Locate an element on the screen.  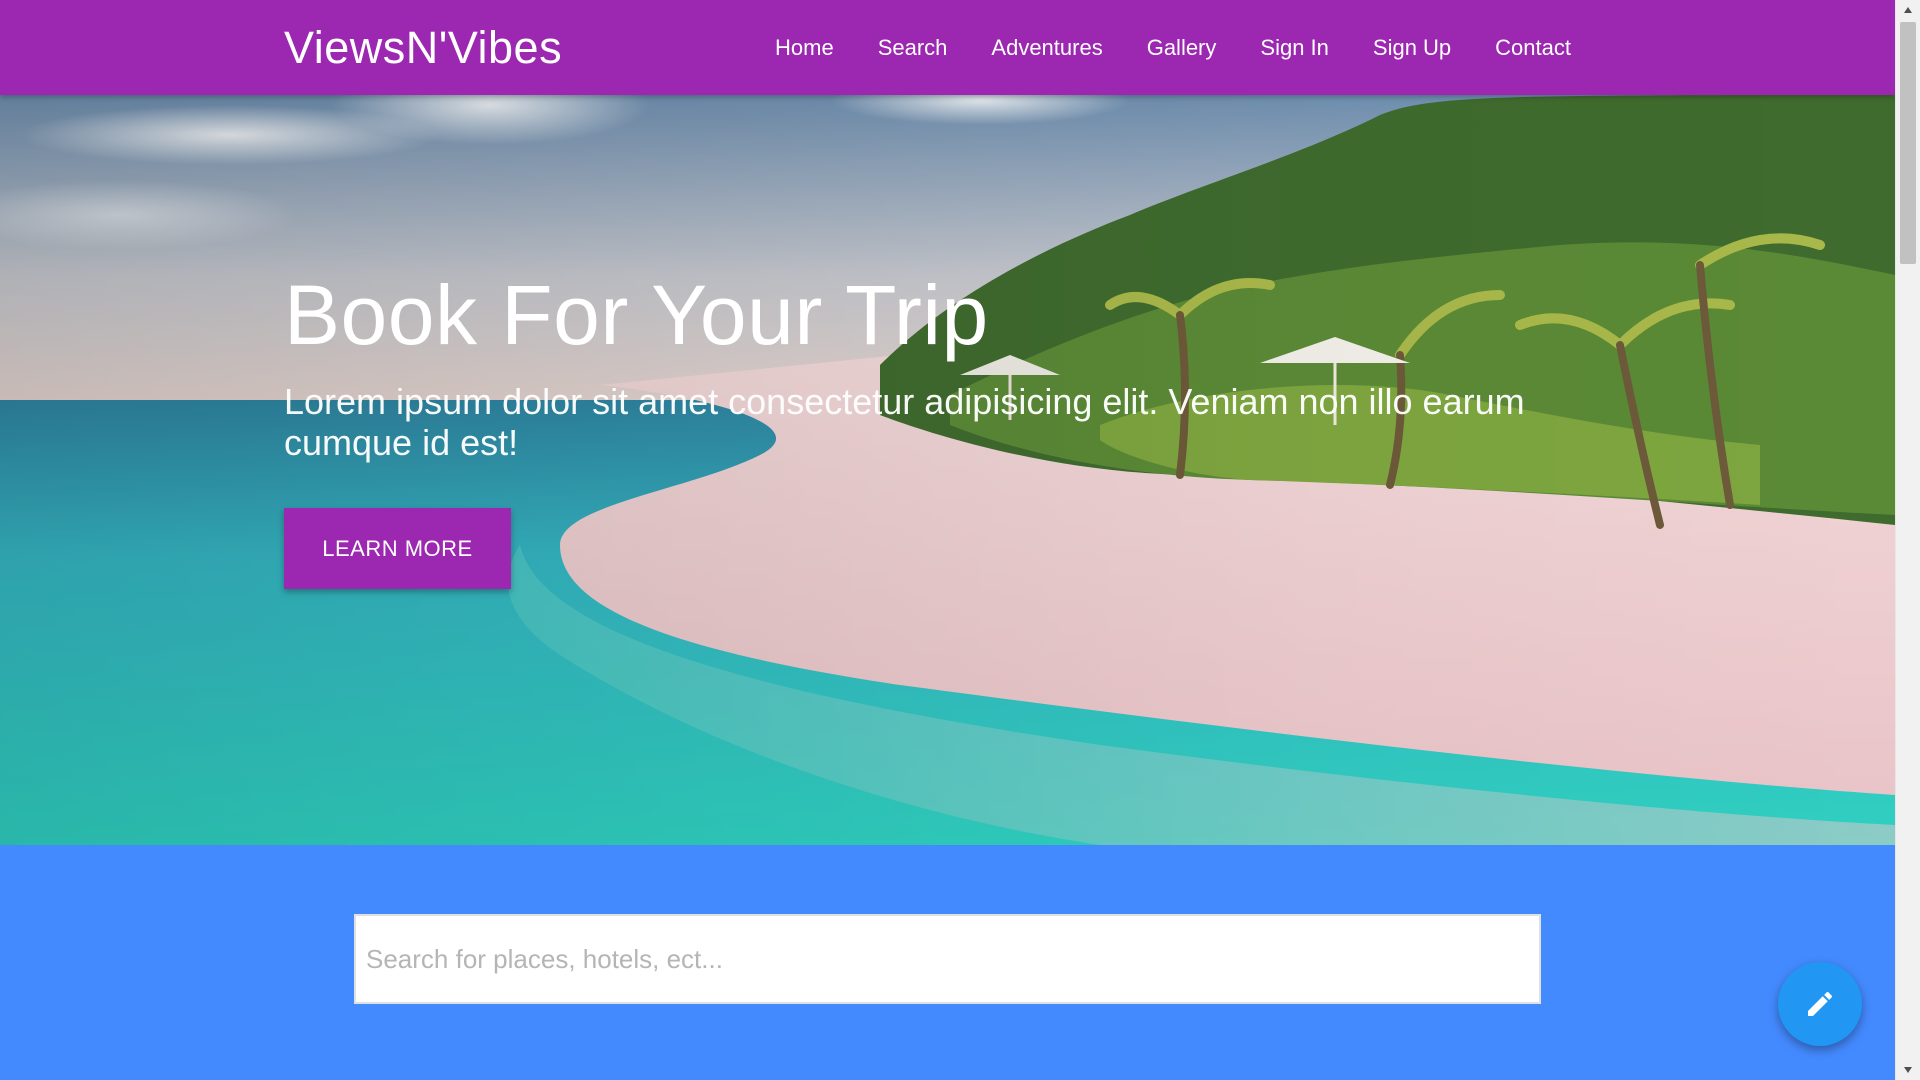
vertical-scrollbar is located at coordinates (1907, 540).